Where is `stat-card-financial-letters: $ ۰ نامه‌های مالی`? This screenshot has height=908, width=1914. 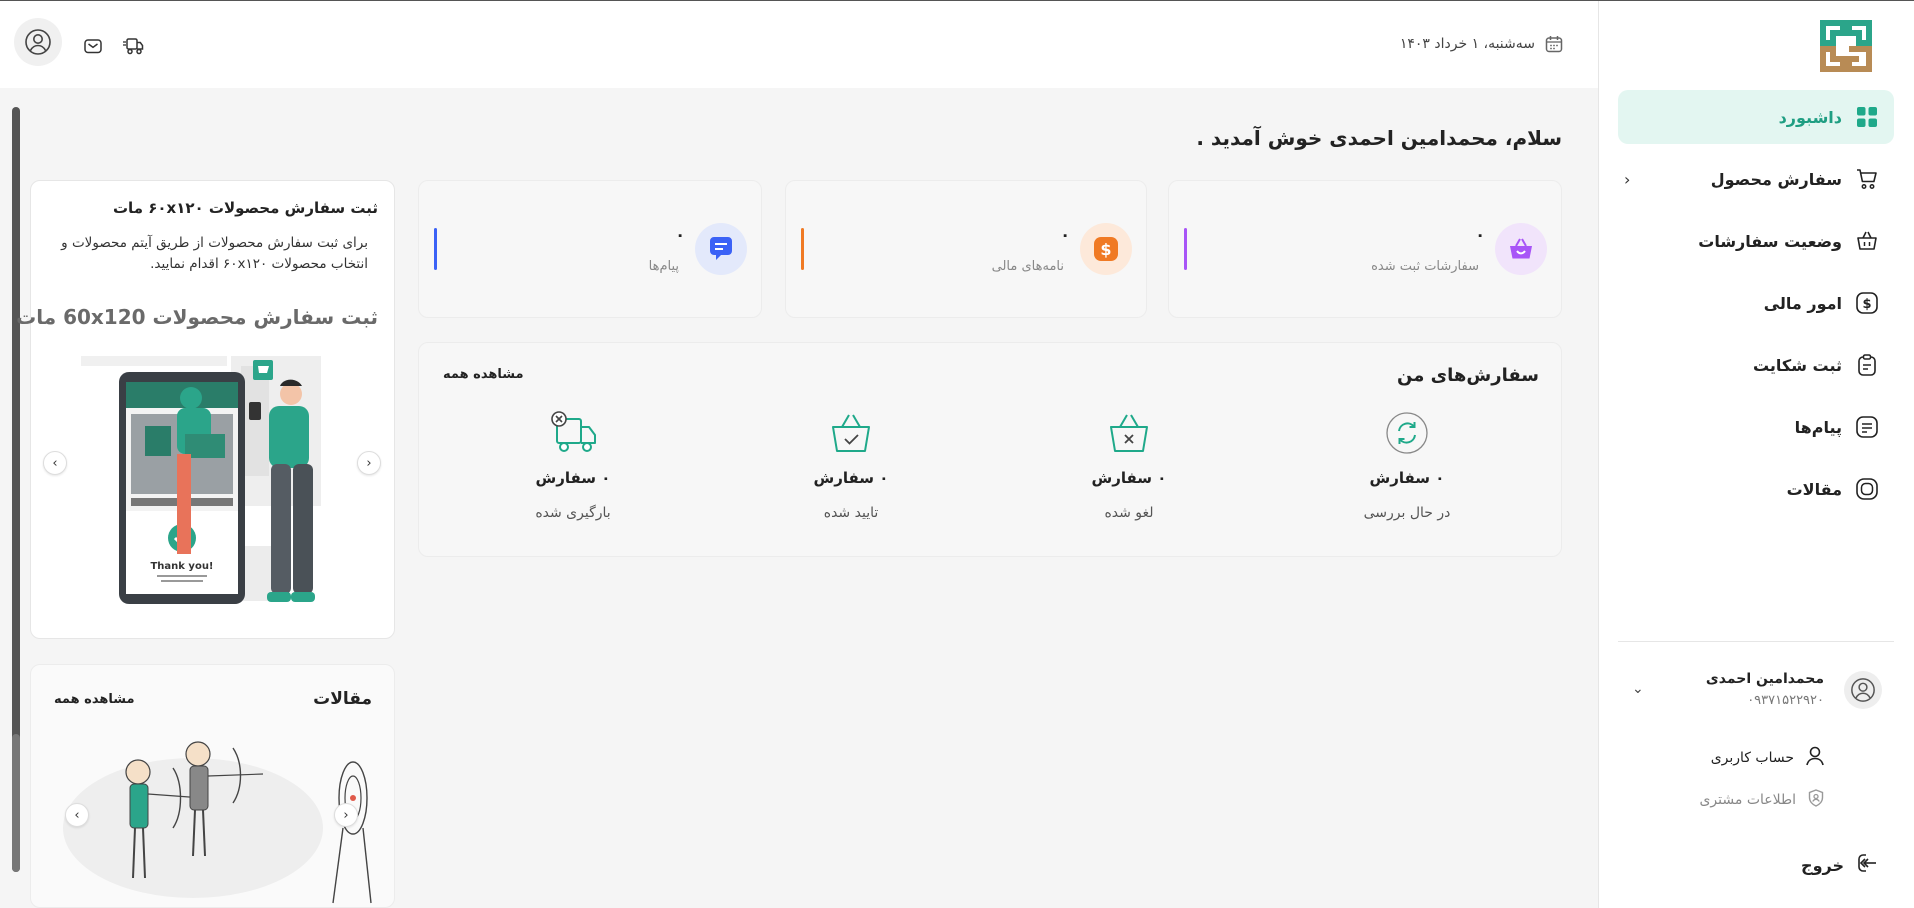 stat-card-financial-letters: $ ۰ نامه‌های مالی is located at coordinates (966, 249).